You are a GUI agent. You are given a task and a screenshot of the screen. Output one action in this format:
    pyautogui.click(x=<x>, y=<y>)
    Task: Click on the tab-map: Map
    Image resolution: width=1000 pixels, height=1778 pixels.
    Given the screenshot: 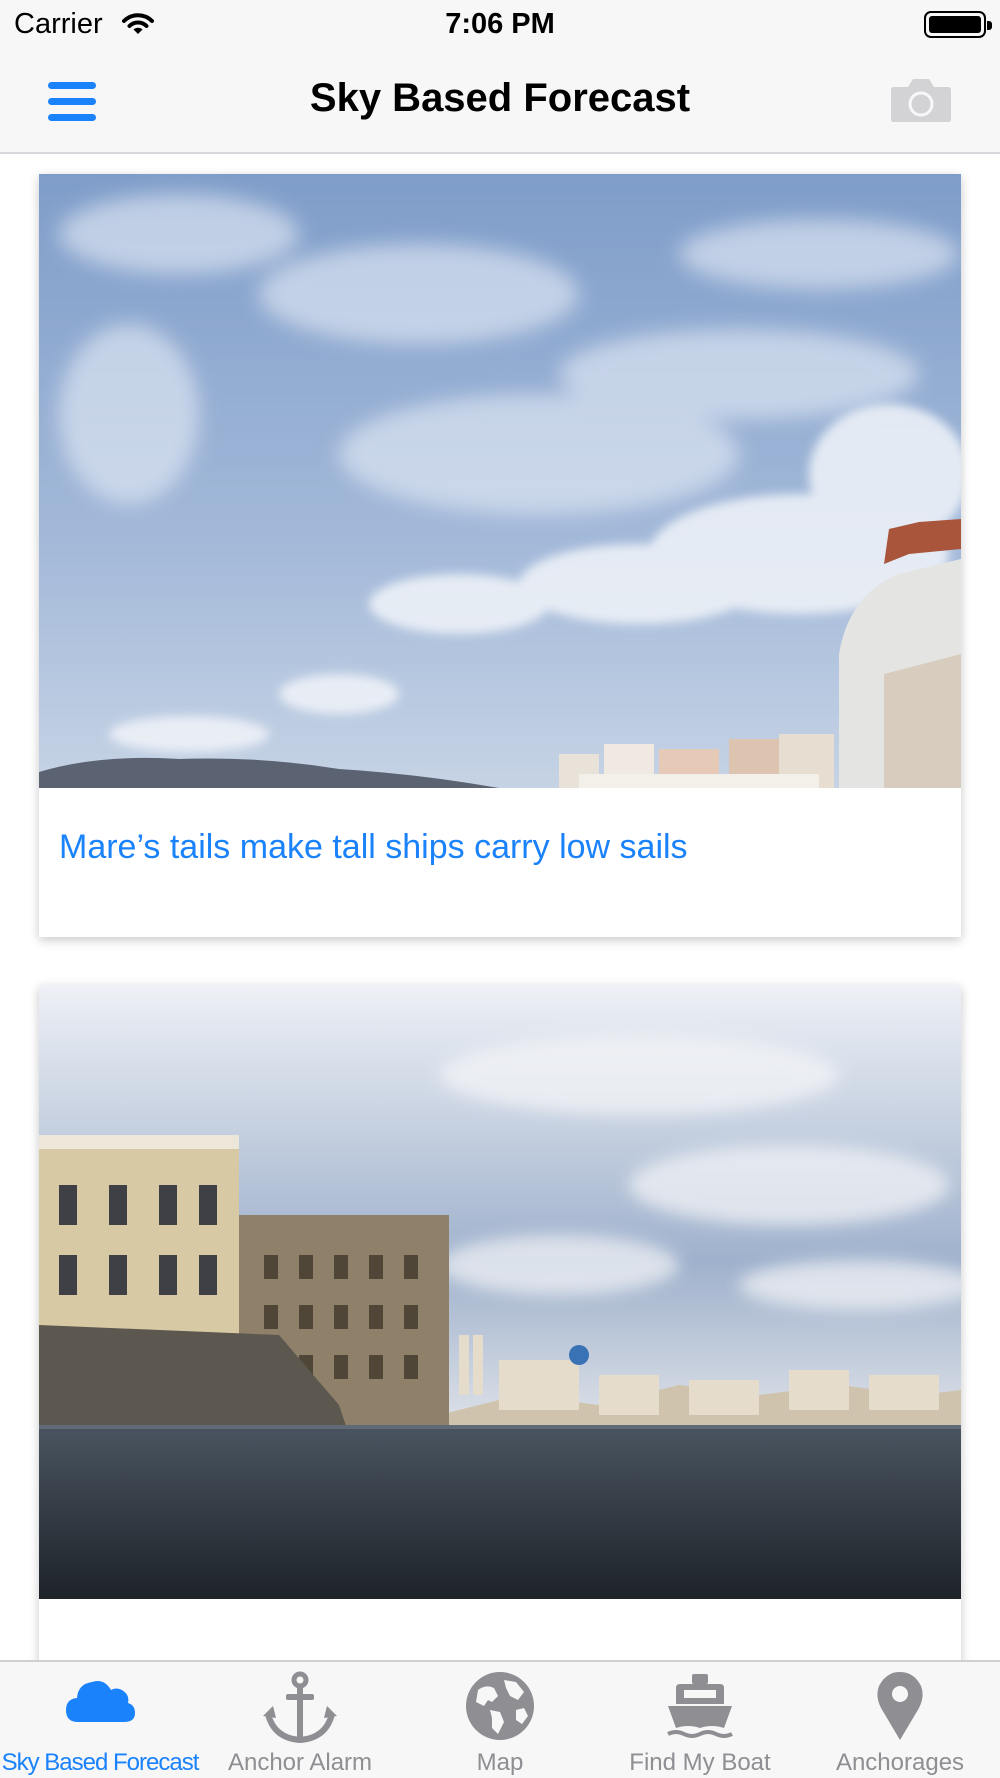 What is the action you would take?
    pyautogui.click(x=500, y=1720)
    